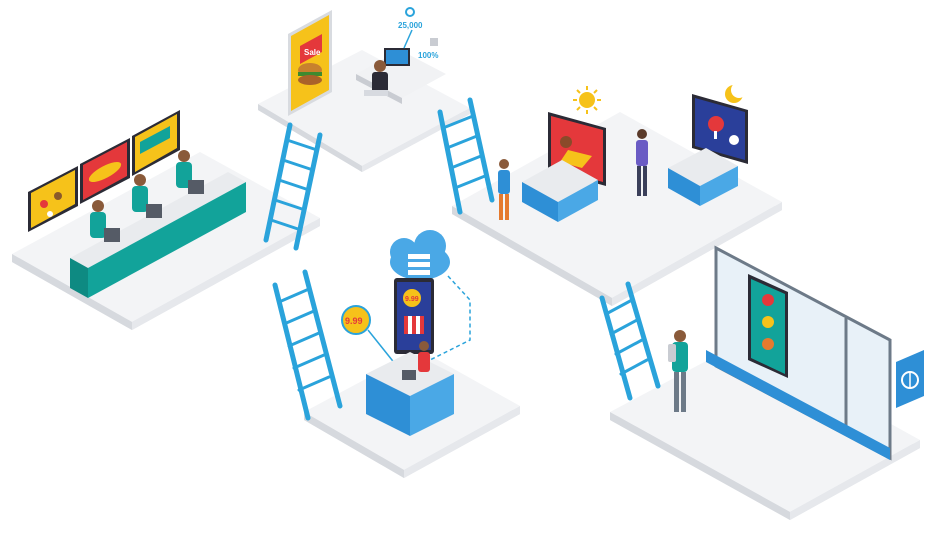 This screenshot has height=536, width=935. I want to click on kiosk-screen: 9.99, so click(414, 316).